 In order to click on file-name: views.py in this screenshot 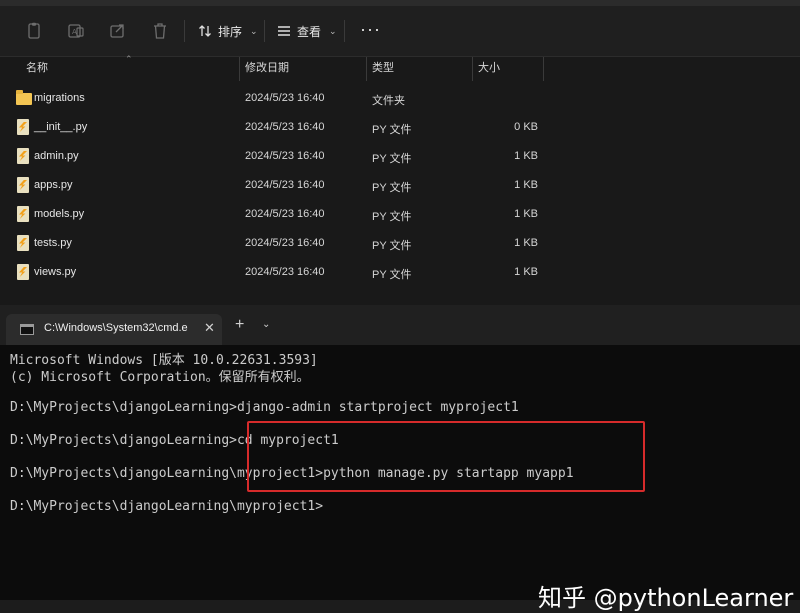, I will do `click(55, 272)`.